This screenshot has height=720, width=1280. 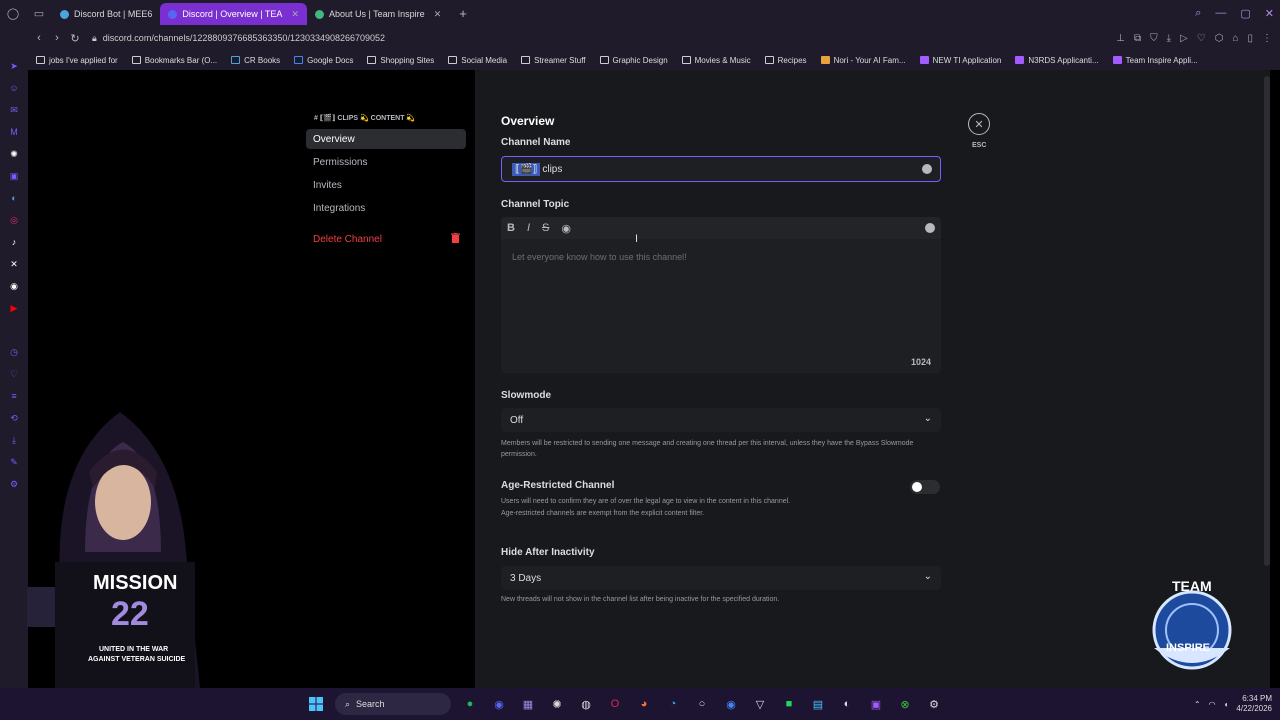 I want to click on bookmark-item: NEW TI Application, so click(x=960, y=60).